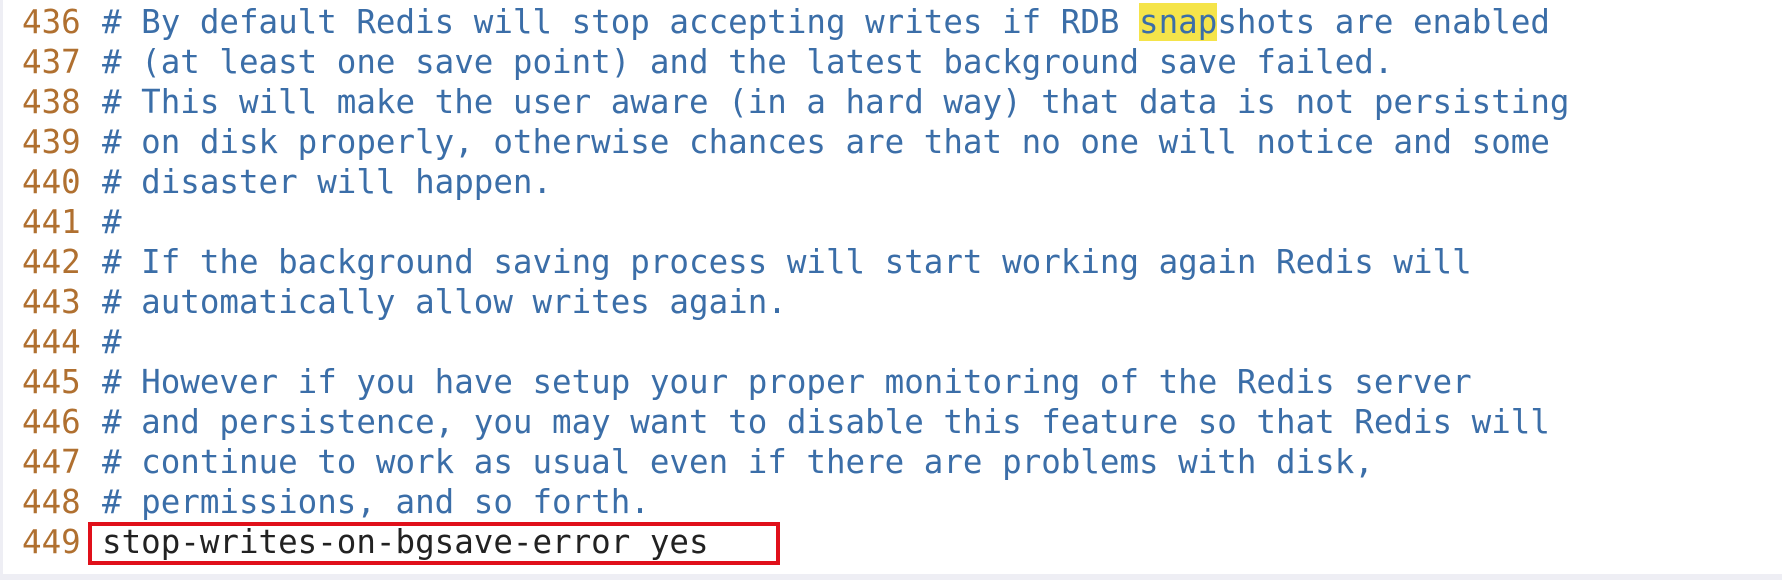 The width and height of the screenshot is (1782, 580). What do you see at coordinates (51, 382) in the screenshot?
I see `line-number: 445` at bounding box center [51, 382].